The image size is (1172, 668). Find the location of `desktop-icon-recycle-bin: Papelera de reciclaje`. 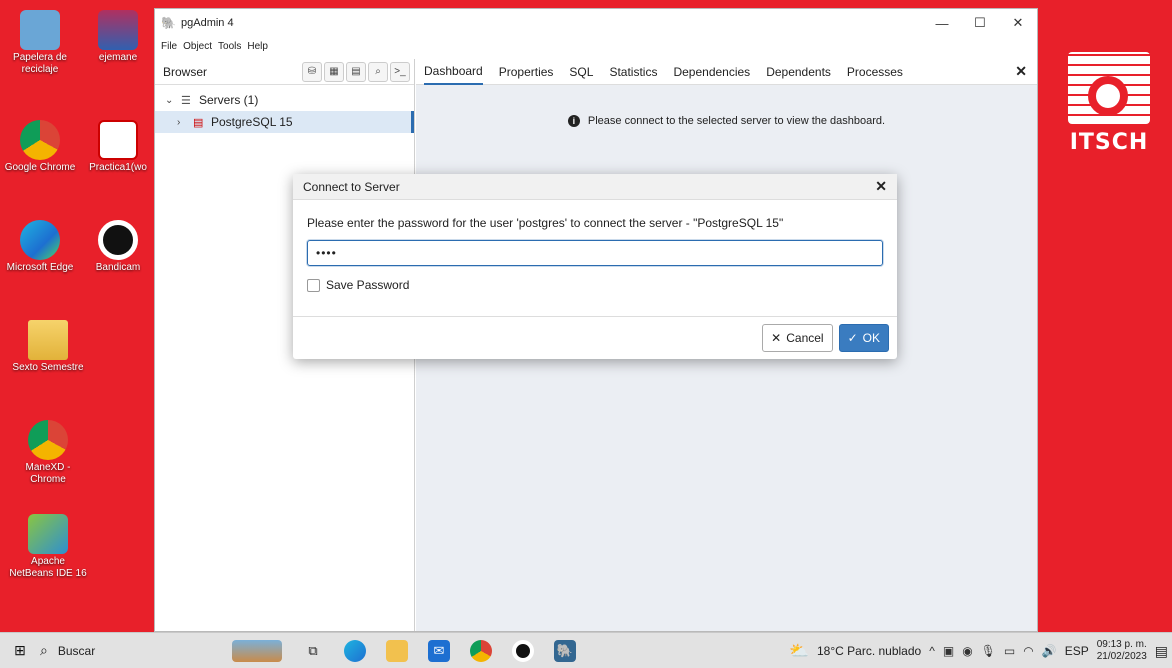

desktop-icon-recycle-bin: Papelera de reciclaje is located at coordinates (40, 43).